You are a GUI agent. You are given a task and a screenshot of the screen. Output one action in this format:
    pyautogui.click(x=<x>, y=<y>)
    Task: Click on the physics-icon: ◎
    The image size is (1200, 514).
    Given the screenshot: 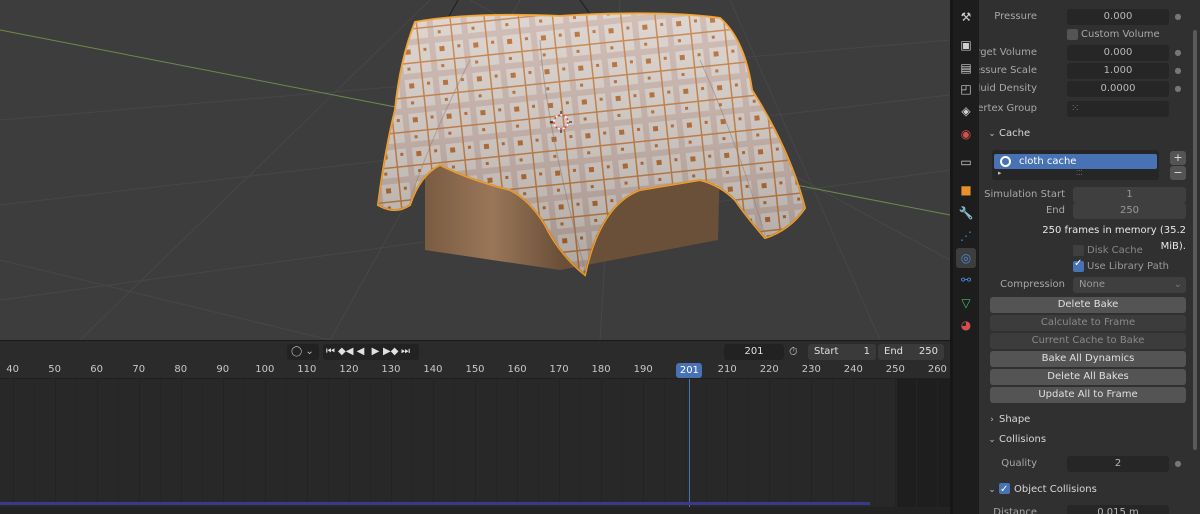 What is the action you would take?
    pyautogui.click(x=966, y=258)
    